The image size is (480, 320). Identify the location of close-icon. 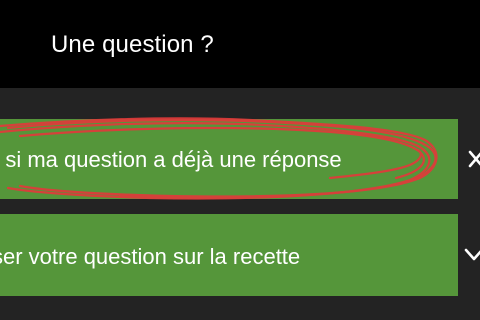
(474, 160).